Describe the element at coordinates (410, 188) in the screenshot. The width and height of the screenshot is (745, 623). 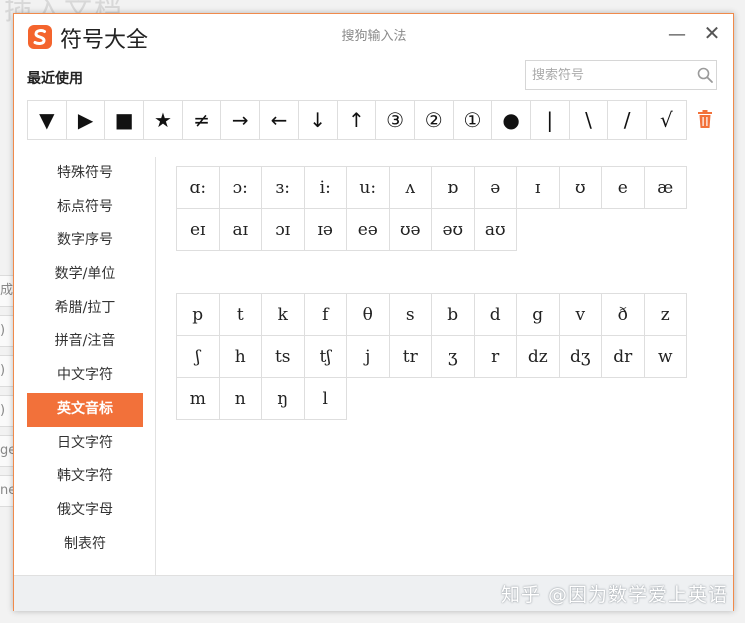
I see `phonetic-symbol-cell: ʌ` at that location.